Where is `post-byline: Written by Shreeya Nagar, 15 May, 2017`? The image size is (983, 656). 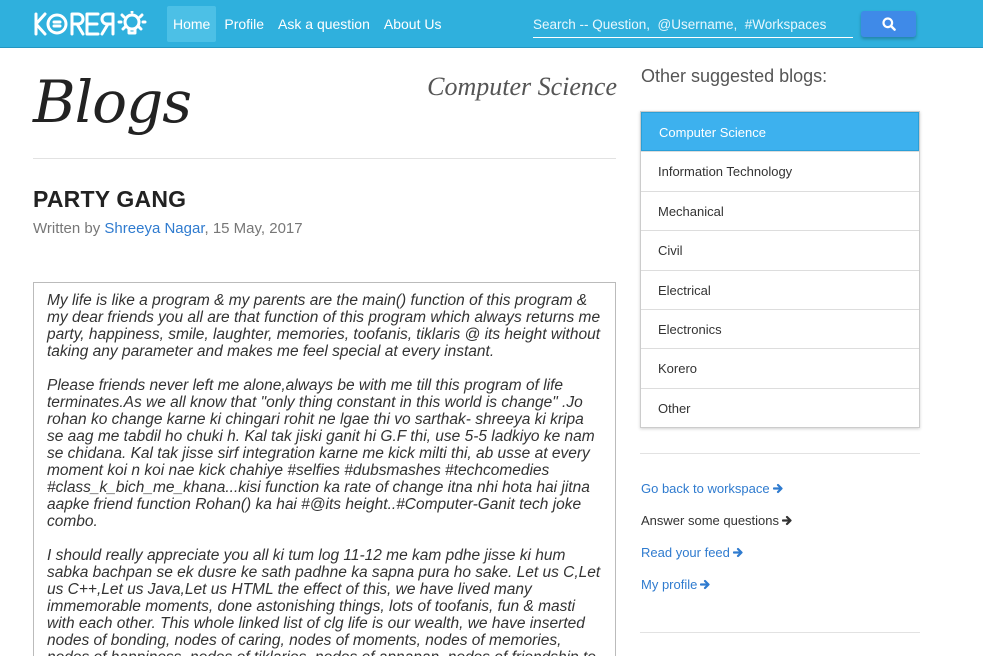 post-byline: Written by Shreeya Nagar, 15 May, 2017 is located at coordinates (168, 228).